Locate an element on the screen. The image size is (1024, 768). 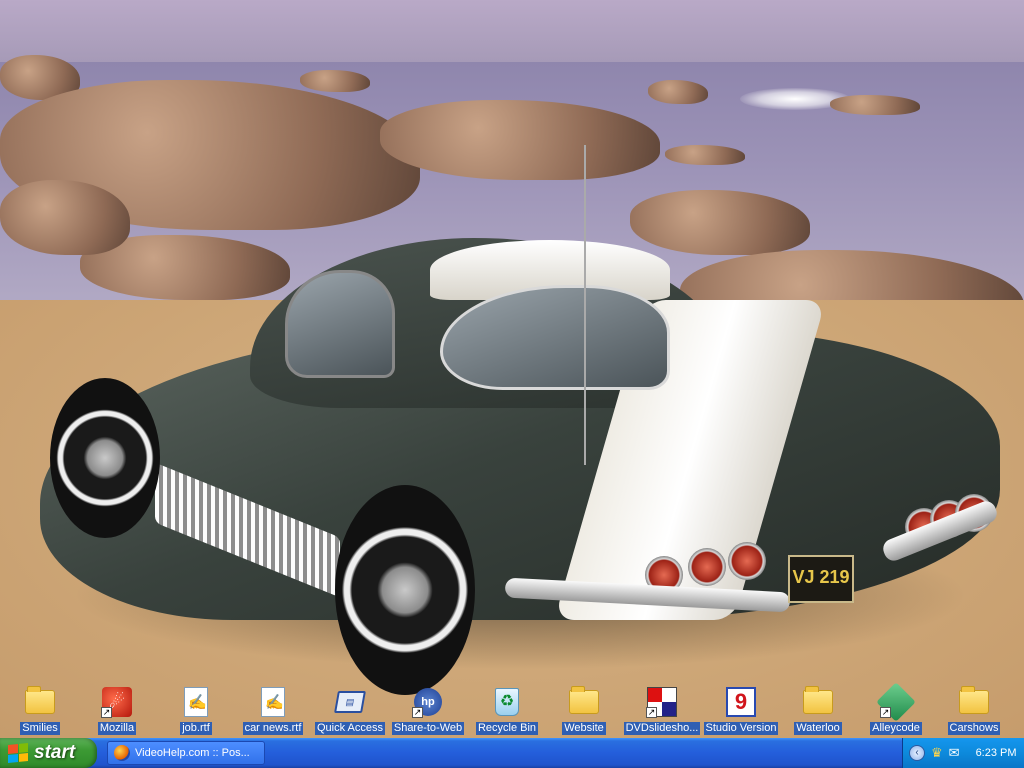
studio-version-icon: 9 is located at coordinates (741, 702).